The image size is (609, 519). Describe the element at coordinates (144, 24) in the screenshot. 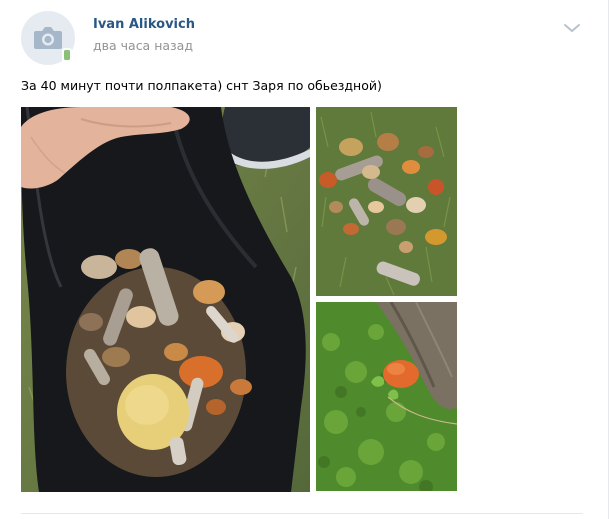

I see `post-author: Ivan Alikovich` at that location.